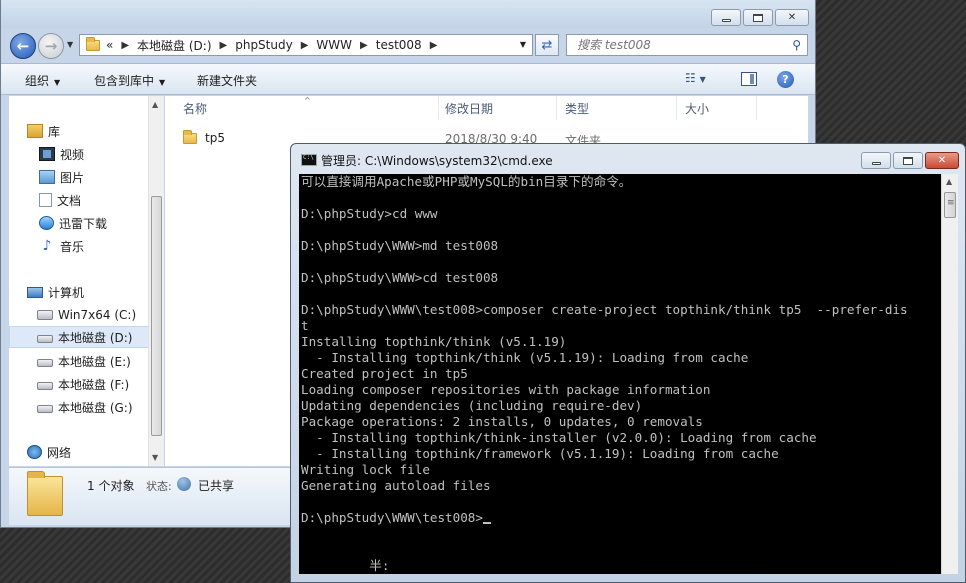 The height and width of the screenshot is (583, 966). What do you see at coordinates (215, 138) in the screenshot?
I see `file-name: tp5` at bounding box center [215, 138].